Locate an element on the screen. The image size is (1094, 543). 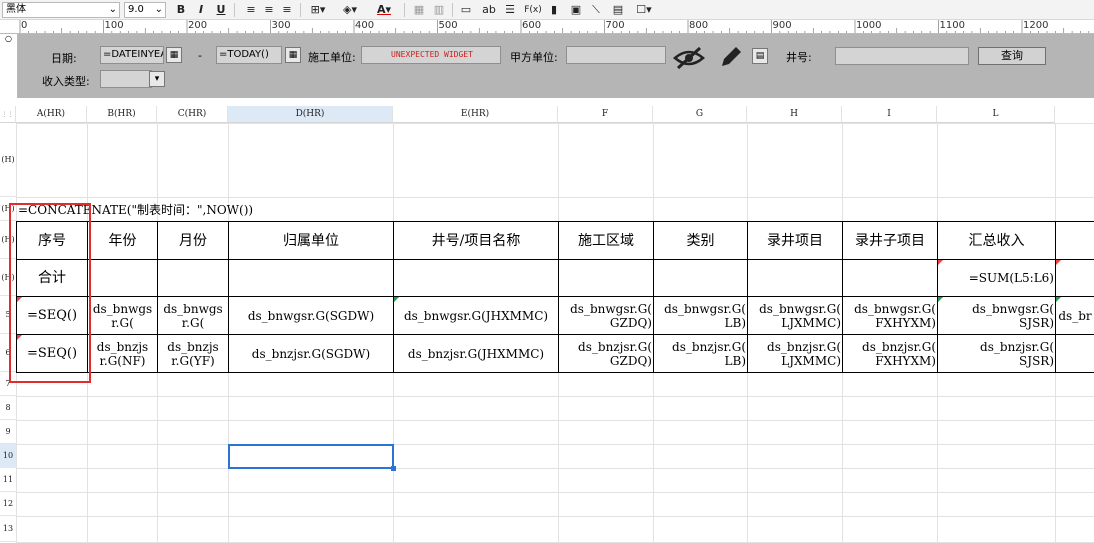
row-header: 12 is located at coordinates (8, 504).